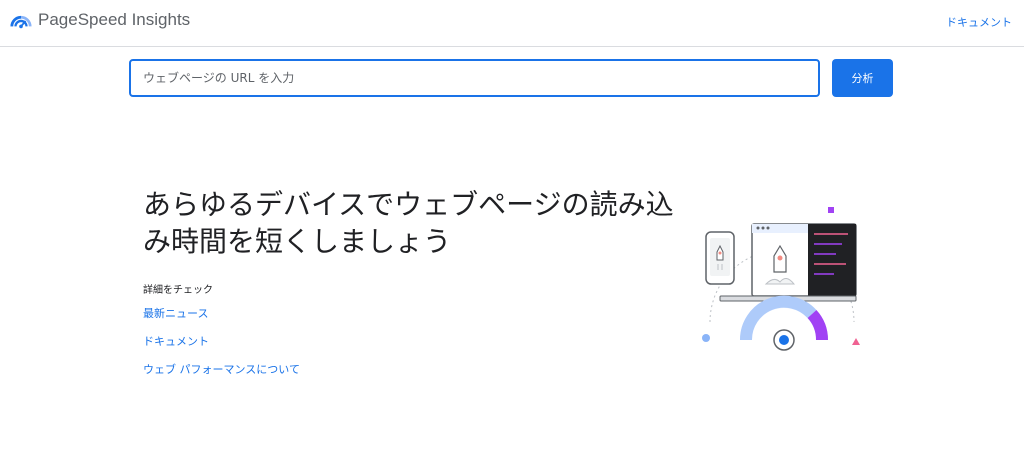 This screenshot has height=465, width=1024. I want to click on latest-news-link: 最新ニュース, so click(175, 313).